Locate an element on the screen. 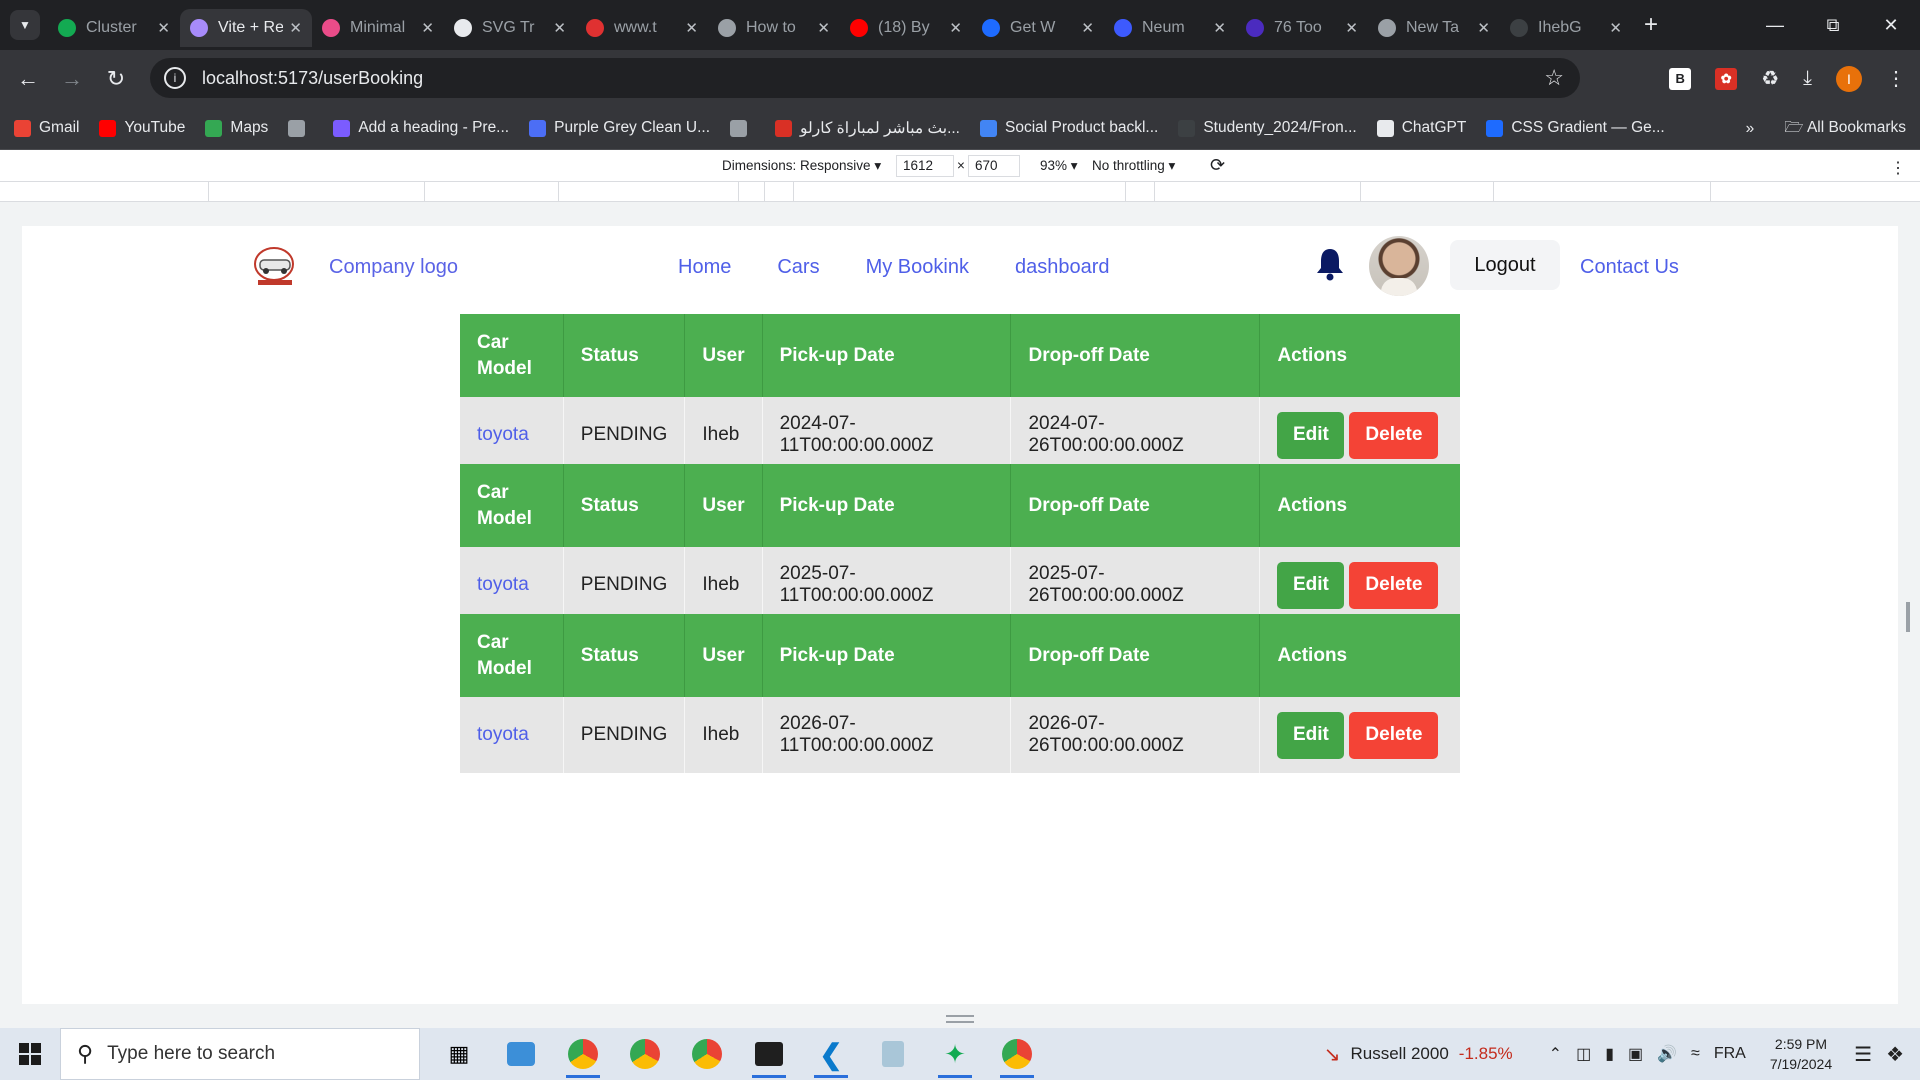  clock: 2:59 PM 7/19/2024 is located at coordinates (1801, 1054).